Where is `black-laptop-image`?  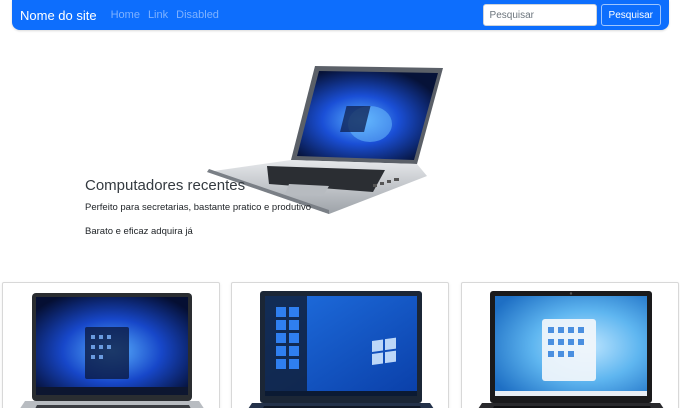
black-laptop-image is located at coordinates (571, 349).